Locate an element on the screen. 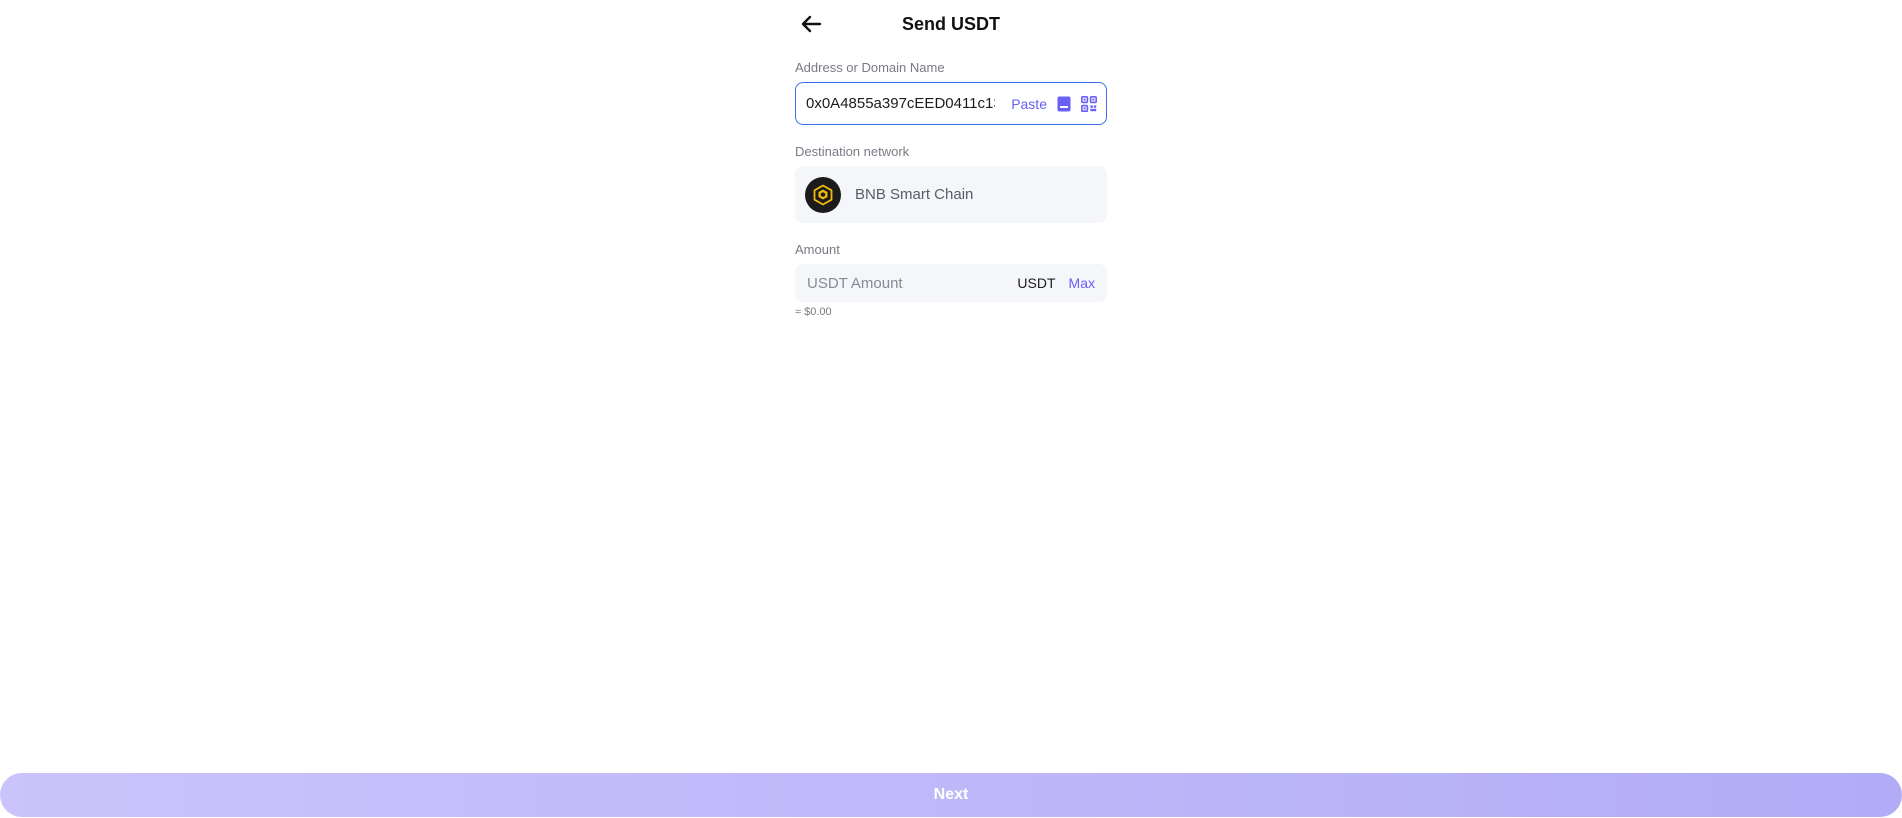 This screenshot has width=1902, height=818. back-button is located at coordinates (811, 24).